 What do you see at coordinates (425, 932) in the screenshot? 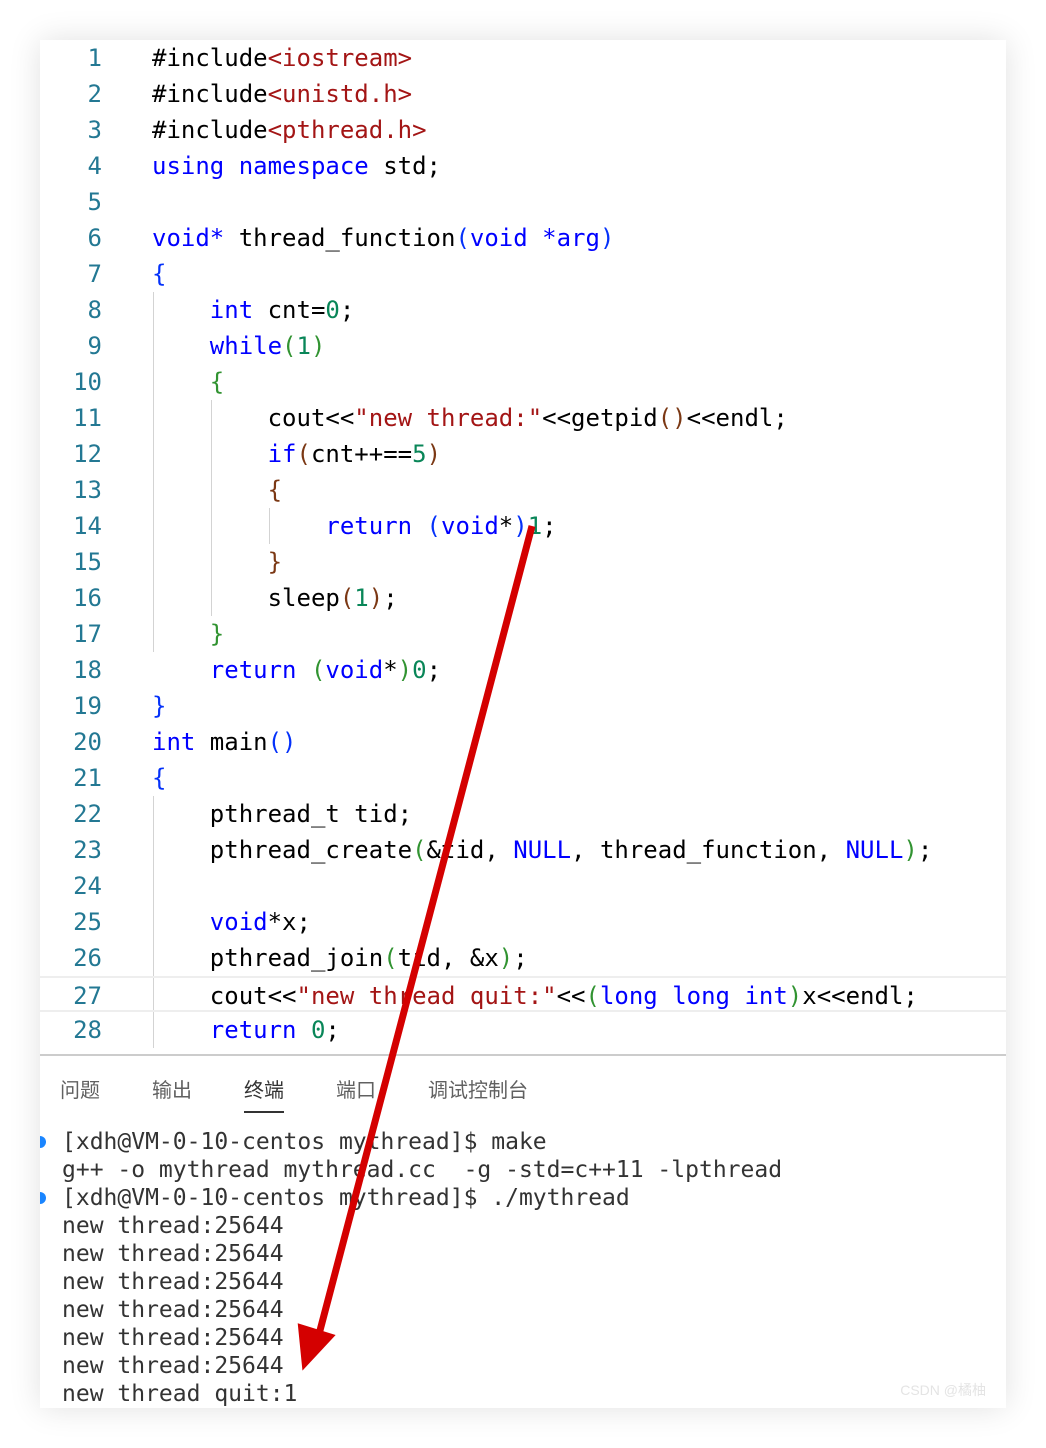
I see `arrow-shaft` at bounding box center [425, 932].